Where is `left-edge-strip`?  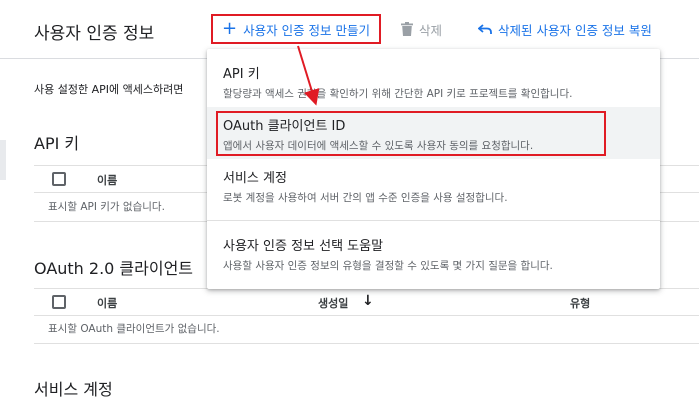 left-edge-strip is located at coordinates (3, 160).